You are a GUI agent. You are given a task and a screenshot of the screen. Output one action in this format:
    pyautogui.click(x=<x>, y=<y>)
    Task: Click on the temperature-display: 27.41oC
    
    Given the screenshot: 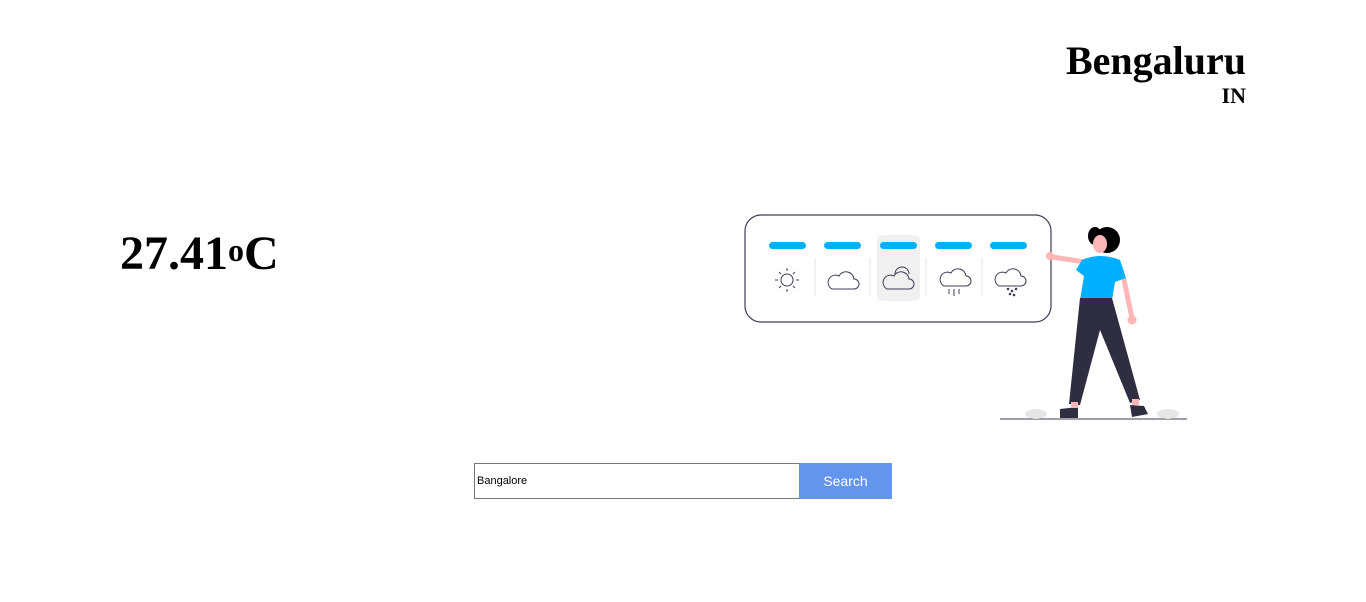 What is the action you would take?
    pyautogui.click(x=199, y=254)
    